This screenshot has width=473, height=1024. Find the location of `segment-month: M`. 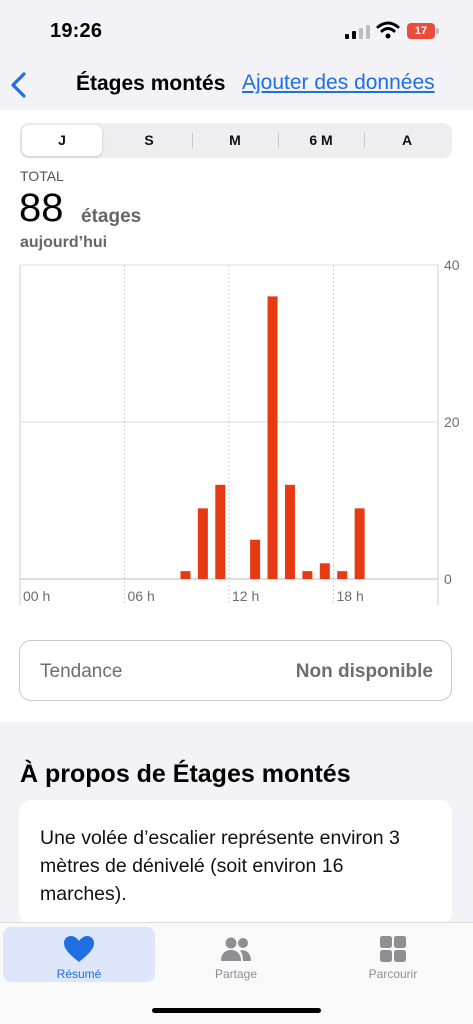

segment-month: M is located at coordinates (235, 140).